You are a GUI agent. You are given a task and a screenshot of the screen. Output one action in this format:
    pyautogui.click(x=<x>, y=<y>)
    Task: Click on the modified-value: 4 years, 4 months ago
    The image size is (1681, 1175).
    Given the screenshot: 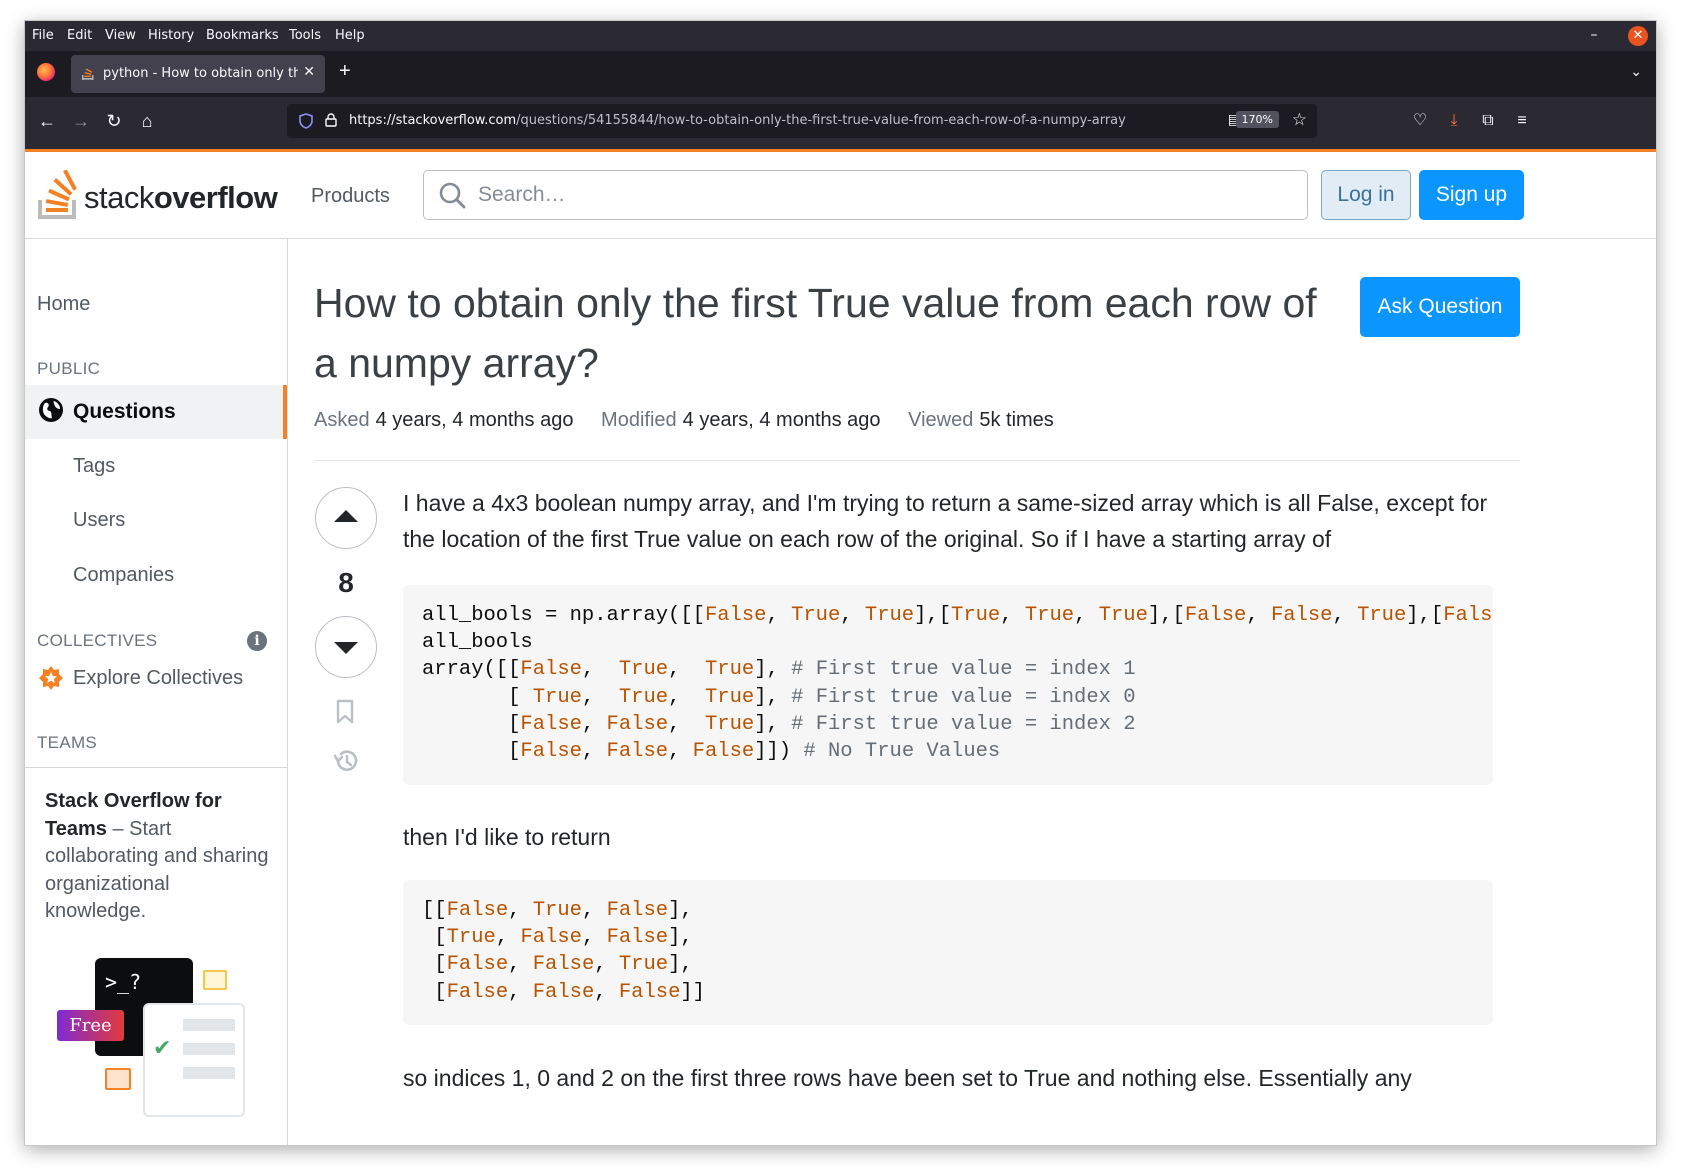 What is the action you would take?
    pyautogui.click(x=782, y=420)
    